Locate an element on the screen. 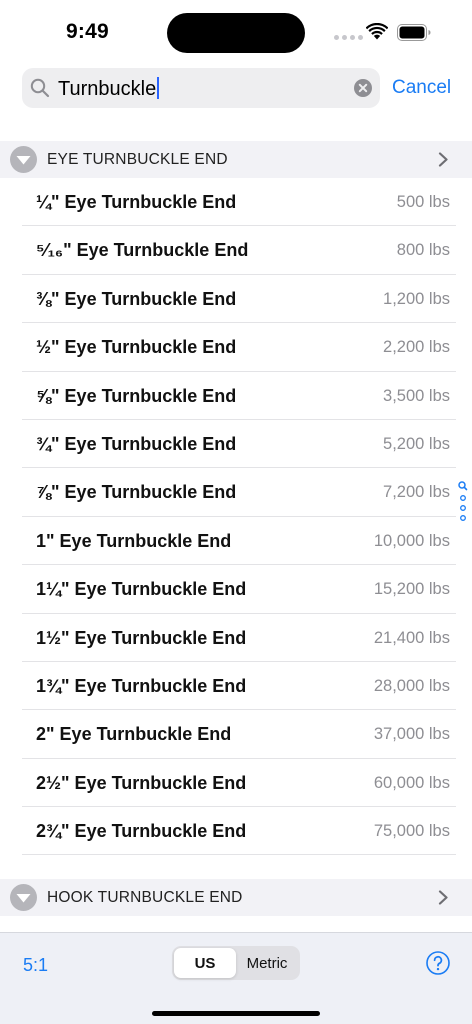  search-field: Turnbuckle is located at coordinates (201, 88).